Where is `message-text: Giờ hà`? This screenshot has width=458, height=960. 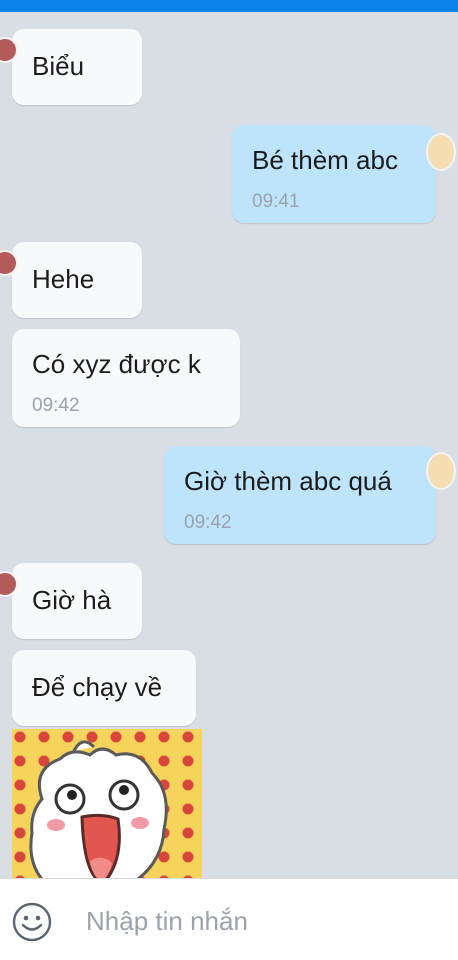
message-text: Giờ hà is located at coordinates (72, 600).